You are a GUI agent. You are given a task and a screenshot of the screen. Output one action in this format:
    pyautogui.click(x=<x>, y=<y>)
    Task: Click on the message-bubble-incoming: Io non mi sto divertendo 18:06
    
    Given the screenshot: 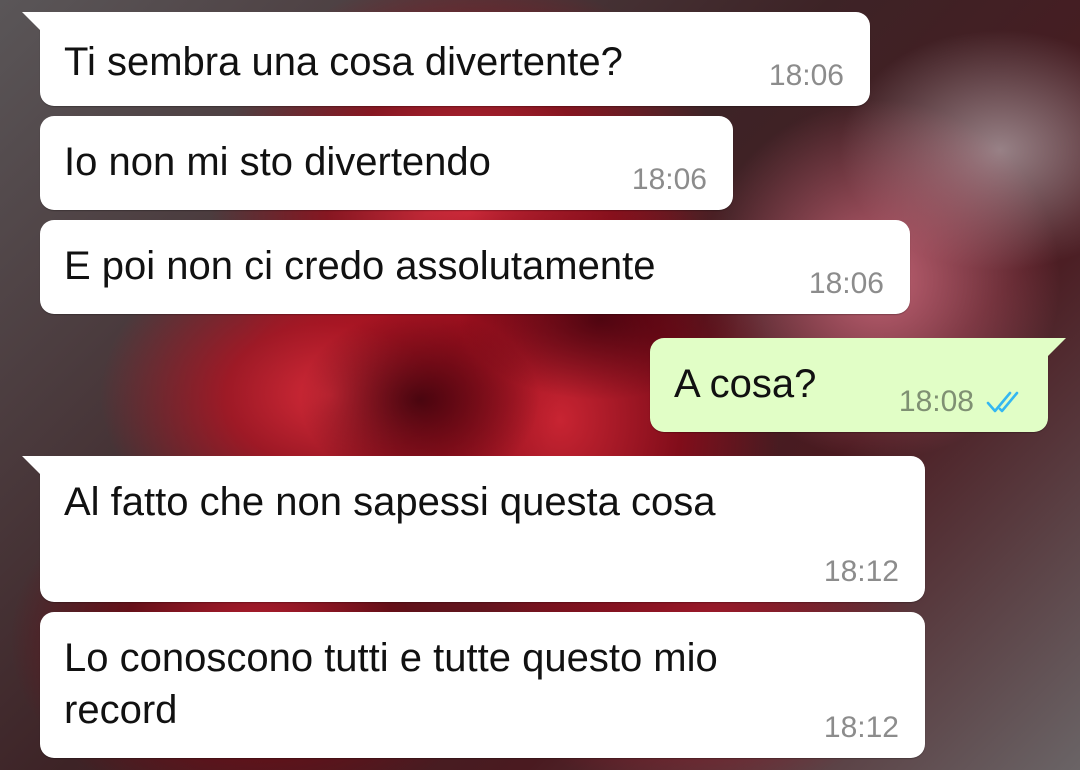 What is the action you would take?
    pyautogui.click(x=386, y=163)
    